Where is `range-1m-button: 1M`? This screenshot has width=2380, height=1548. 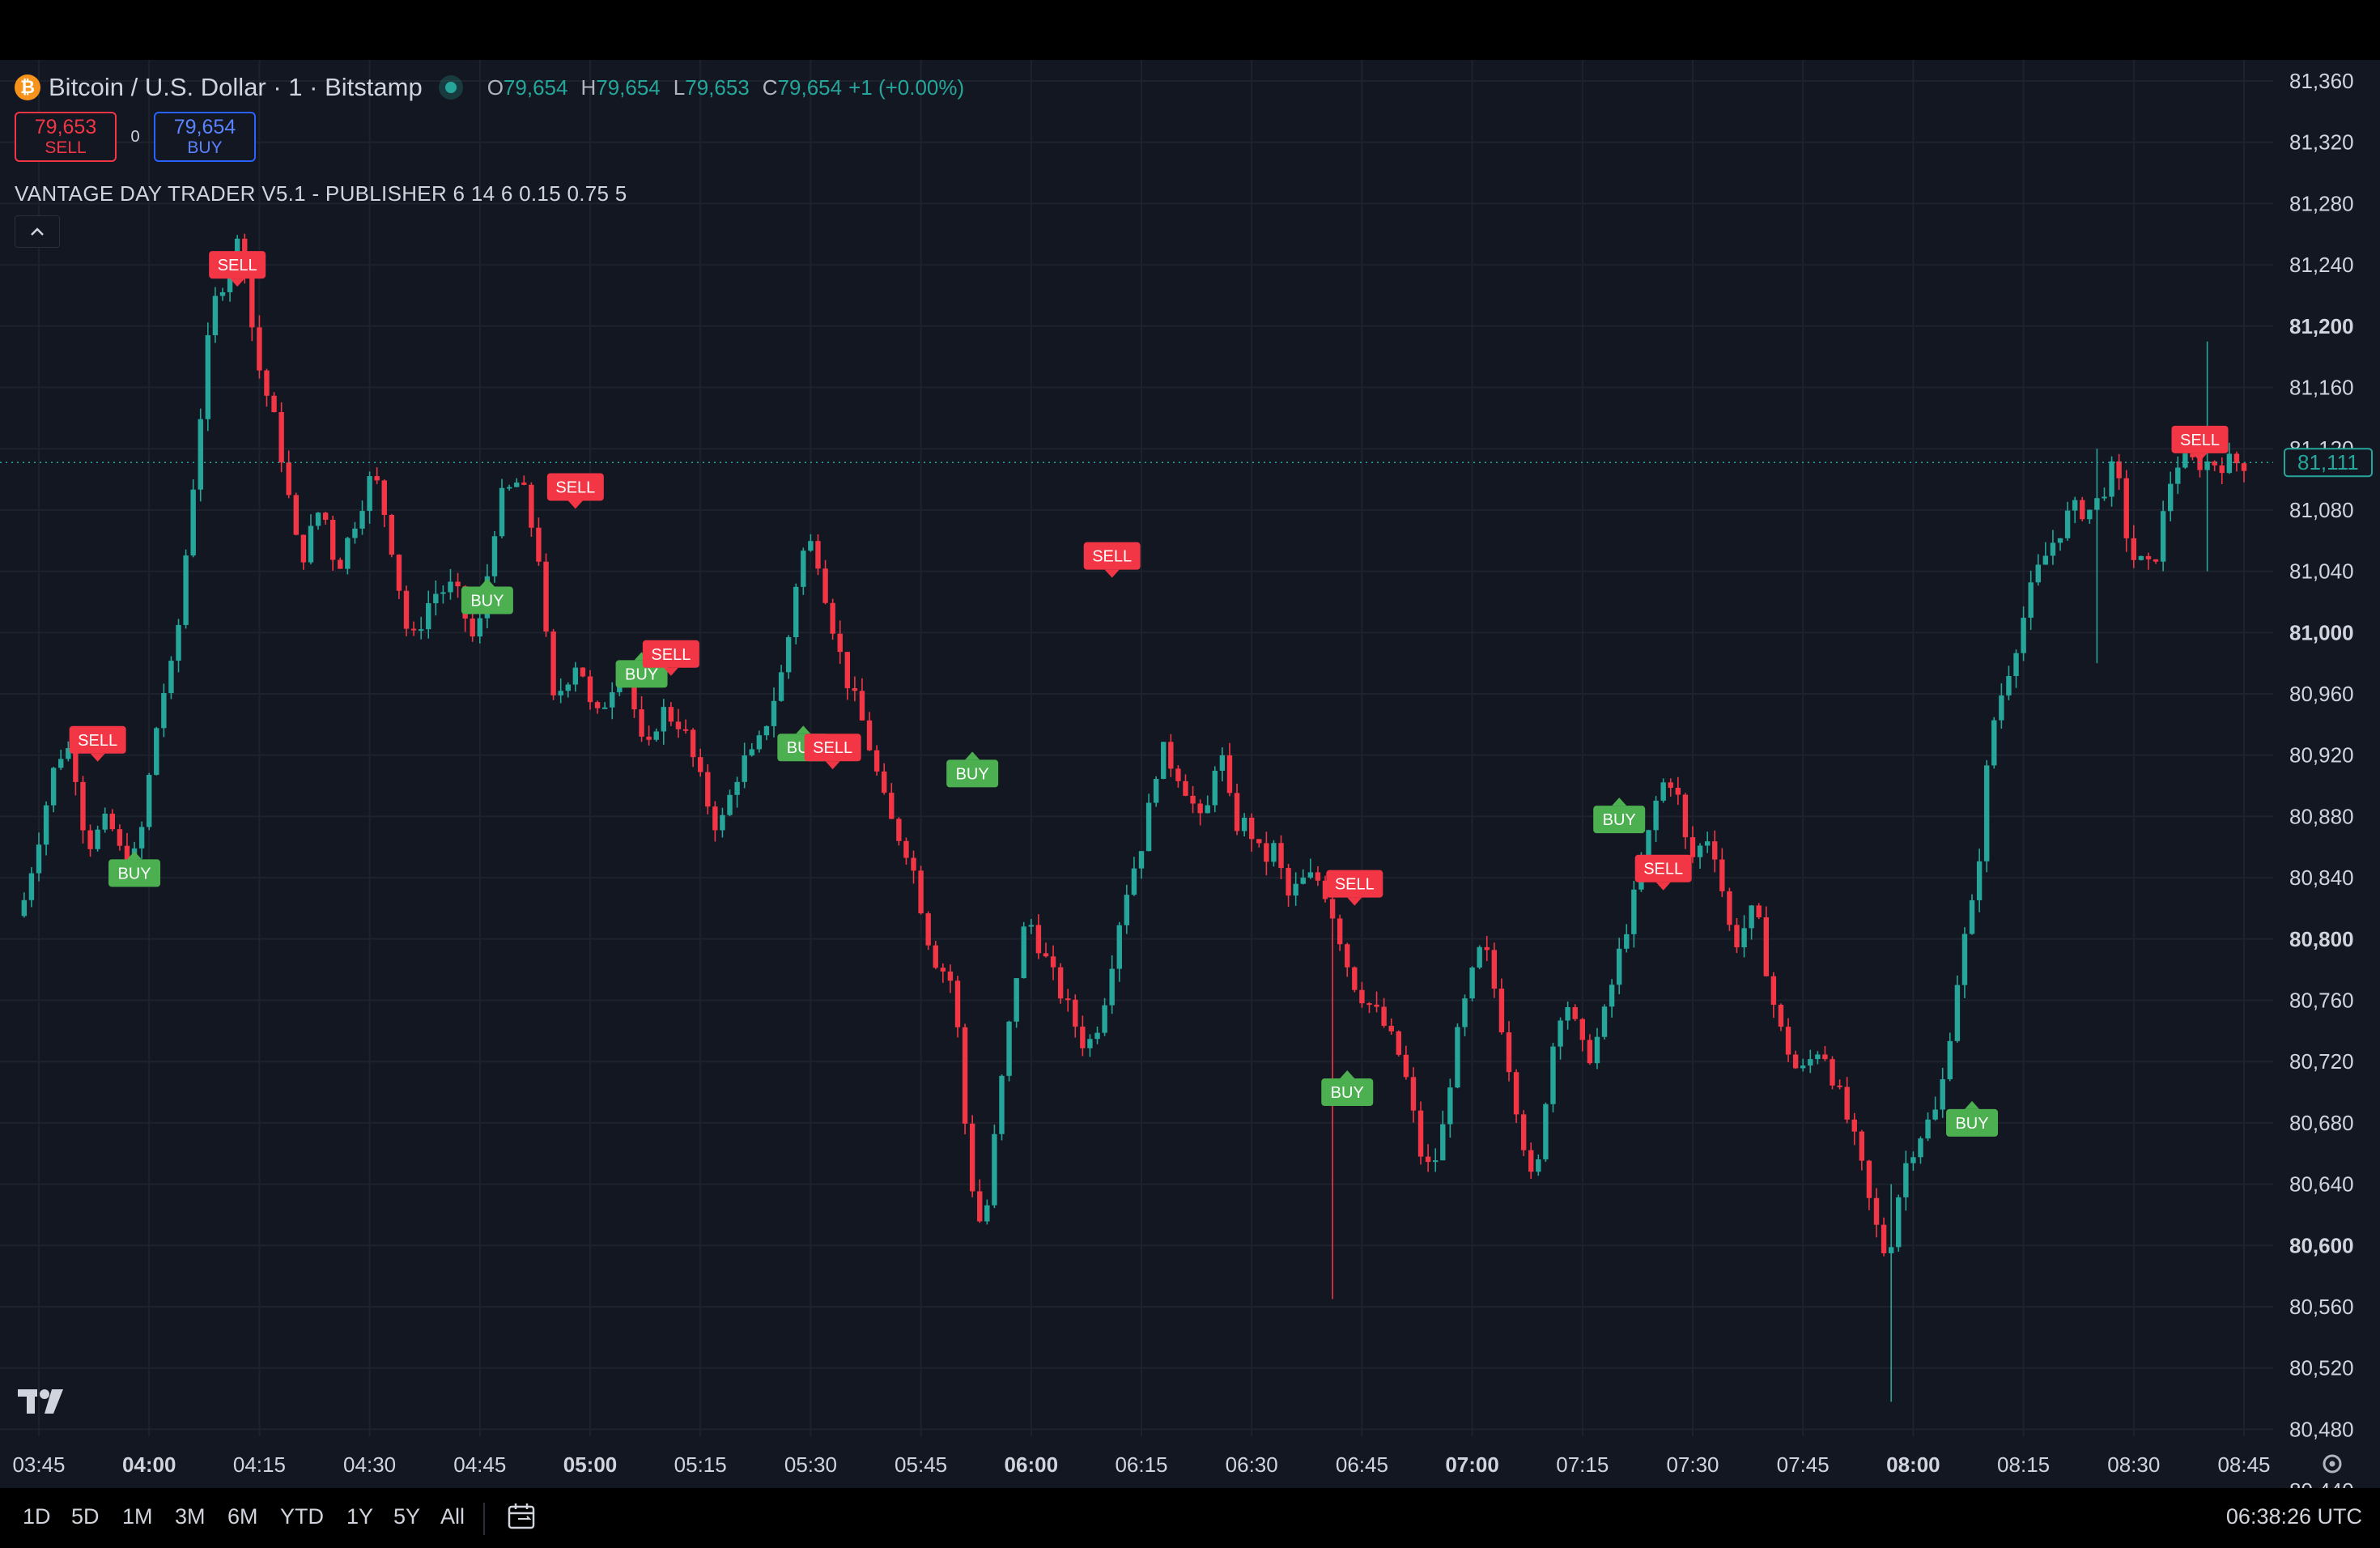
range-1m-button: 1M is located at coordinates (138, 1516).